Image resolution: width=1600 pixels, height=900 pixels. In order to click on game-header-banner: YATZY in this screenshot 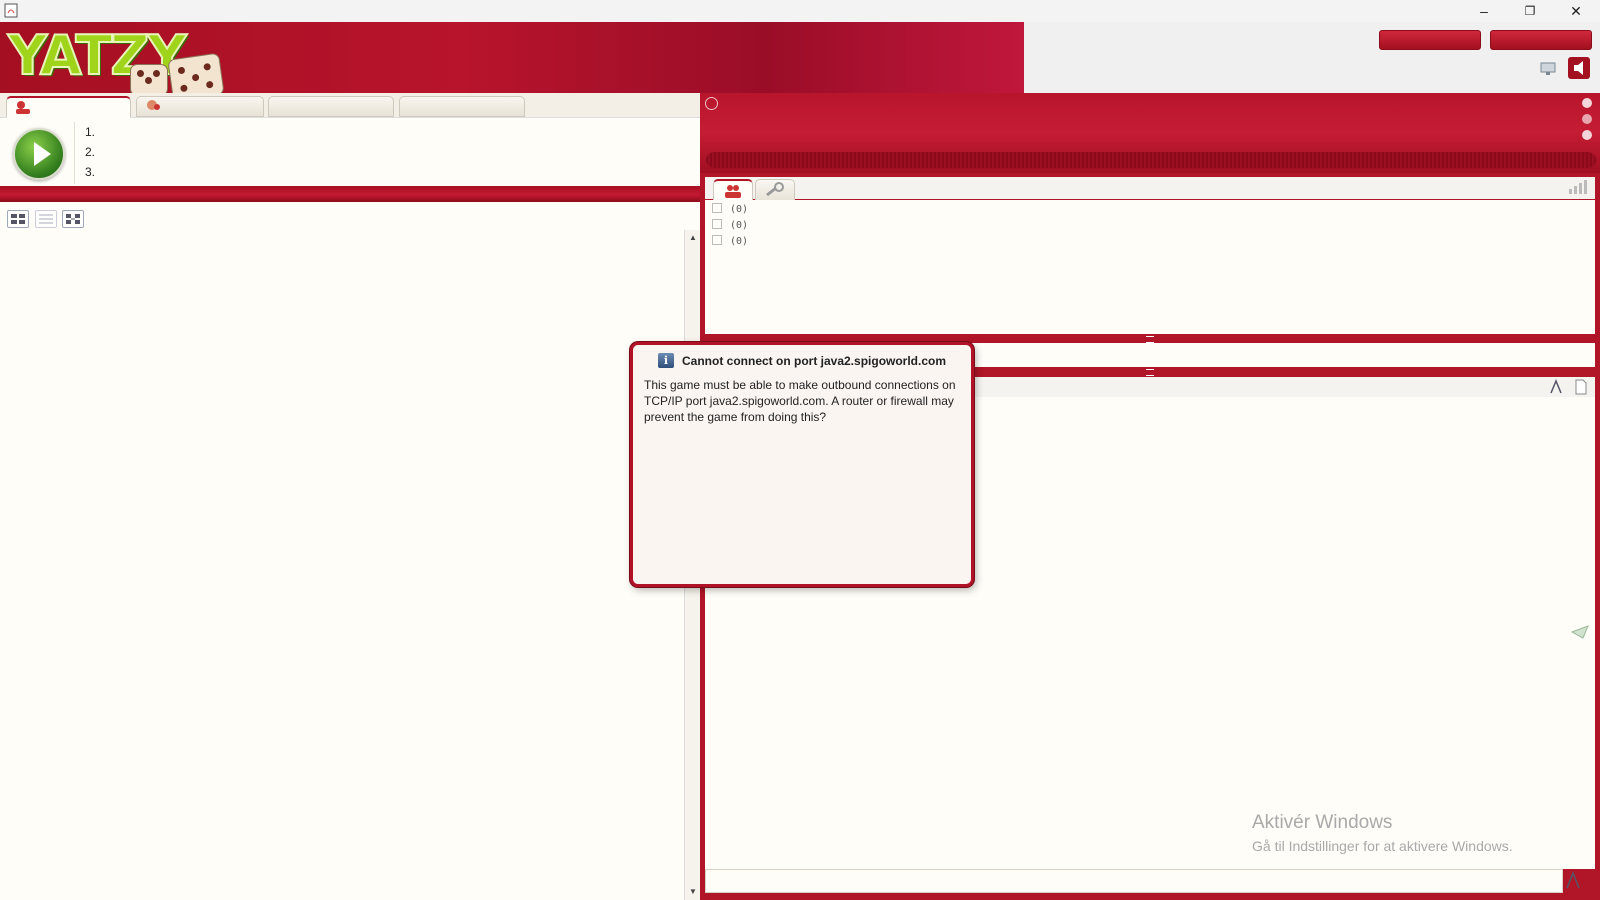, I will do `click(512, 57)`.